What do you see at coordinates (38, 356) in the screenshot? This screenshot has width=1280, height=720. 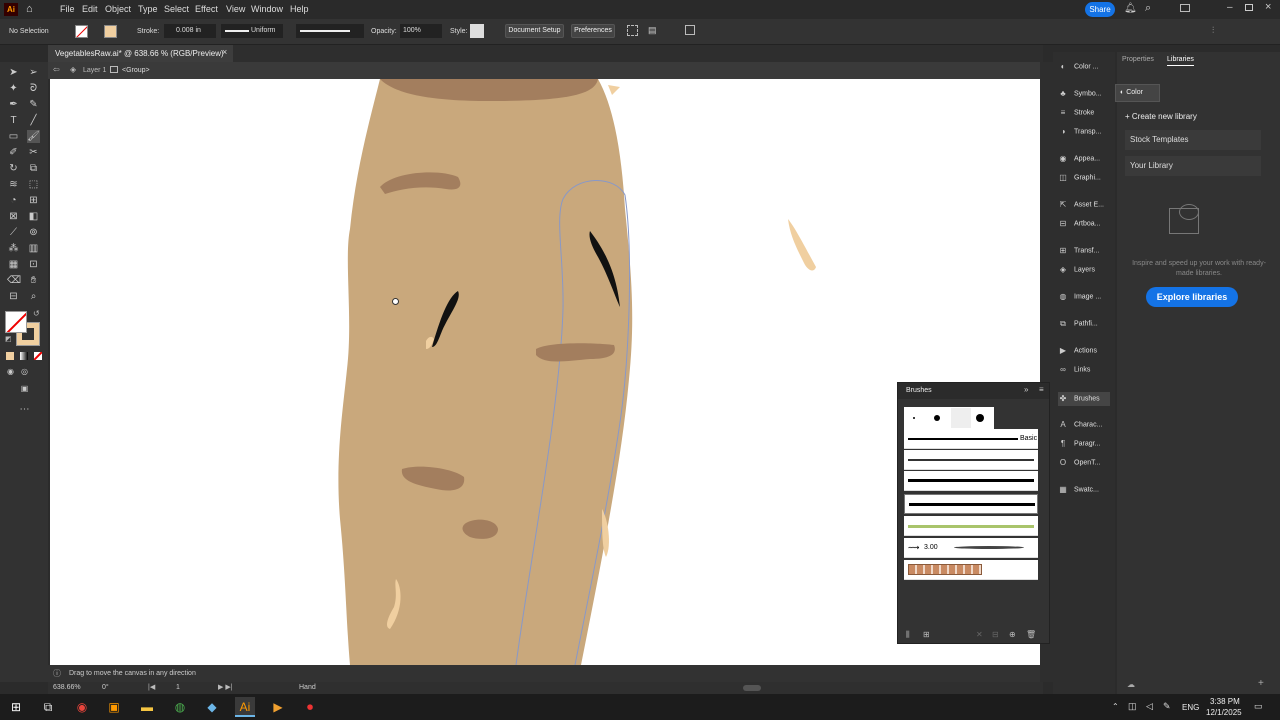 I see `none-mode-icon` at bounding box center [38, 356].